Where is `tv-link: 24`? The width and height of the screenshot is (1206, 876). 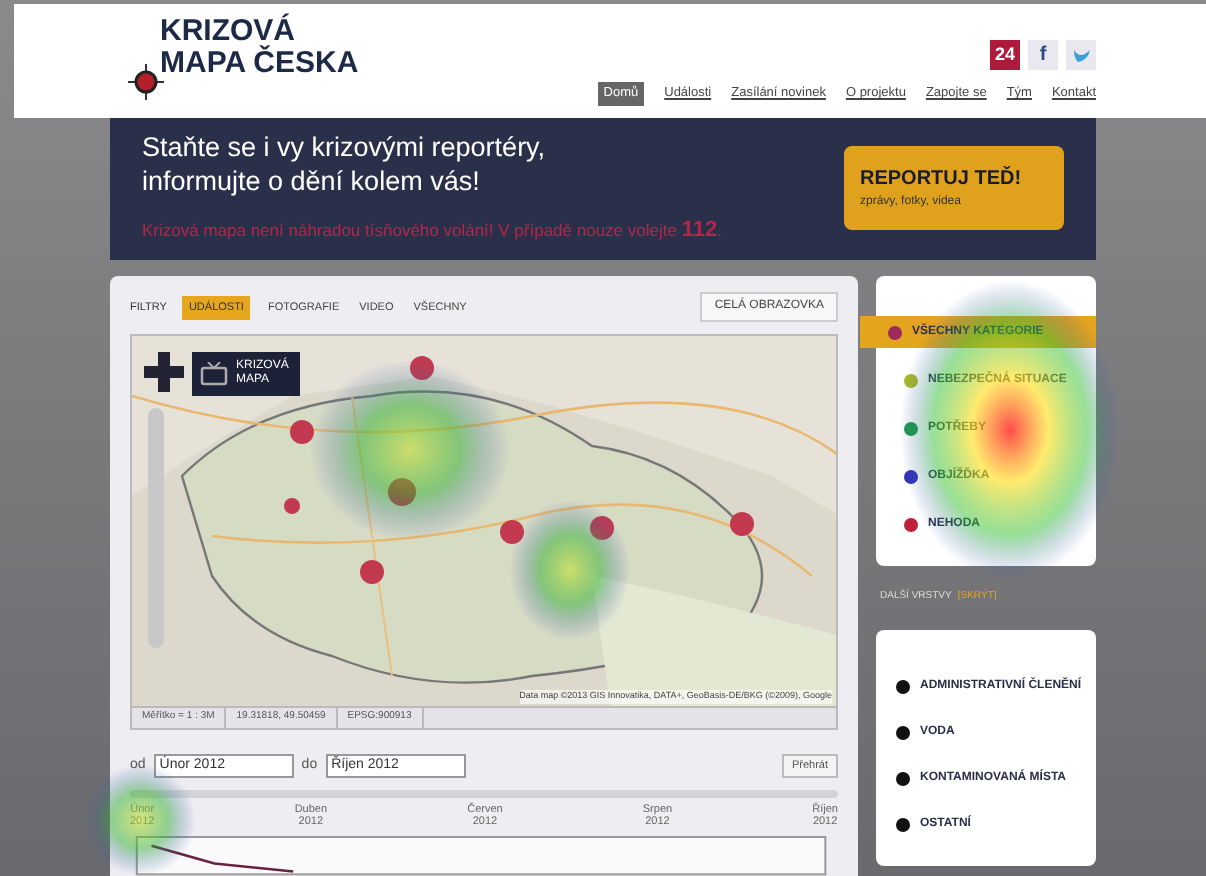 tv-link: 24 is located at coordinates (1005, 55).